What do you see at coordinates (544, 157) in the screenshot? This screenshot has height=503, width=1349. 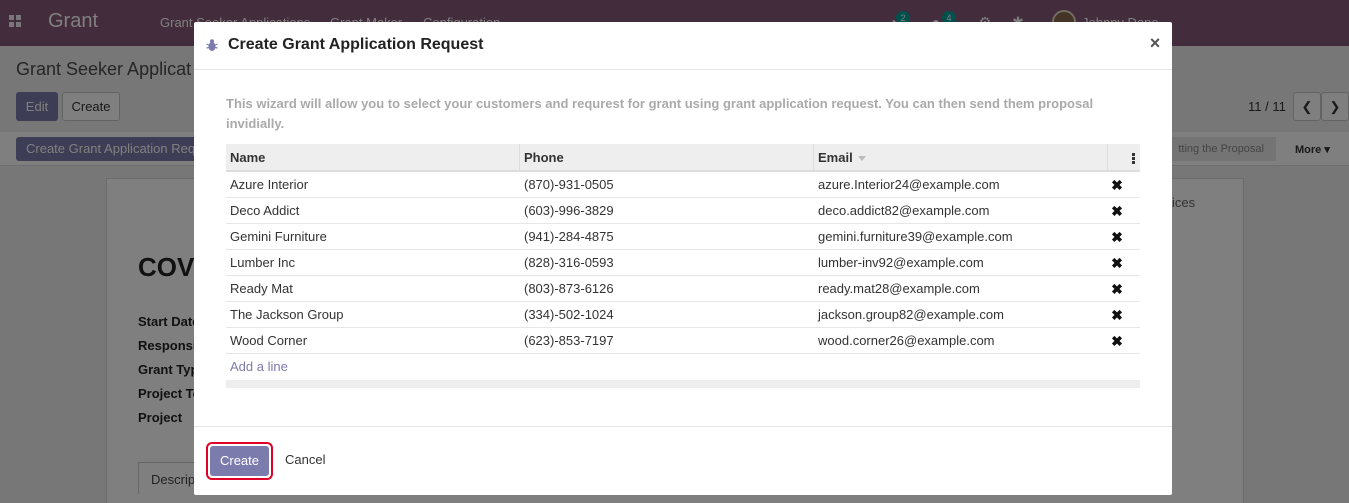 I see `column-header-phone-label: Phone` at bounding box center [544, 157].